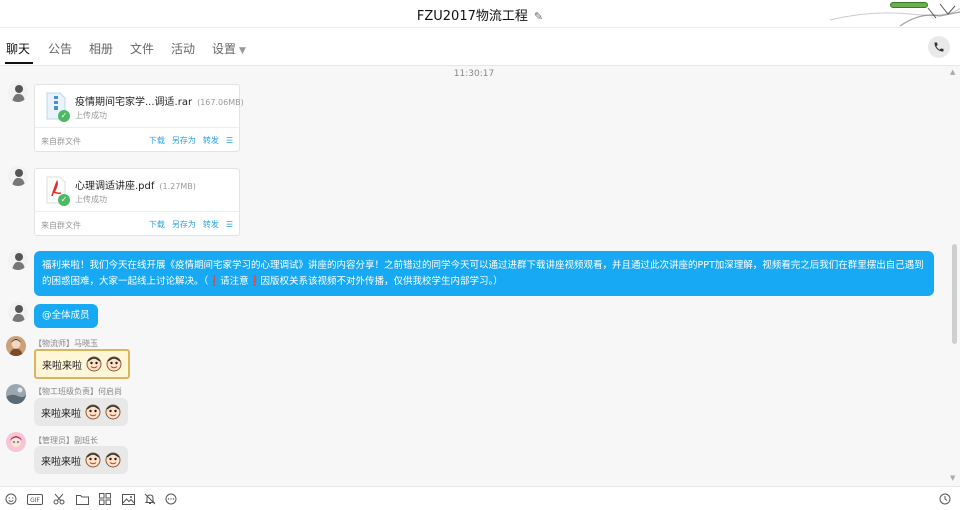  Describe the element at coordinates (78, 391) in the screenshot. I see `sender-name: 【物工班级负责】何启尚` at that location.